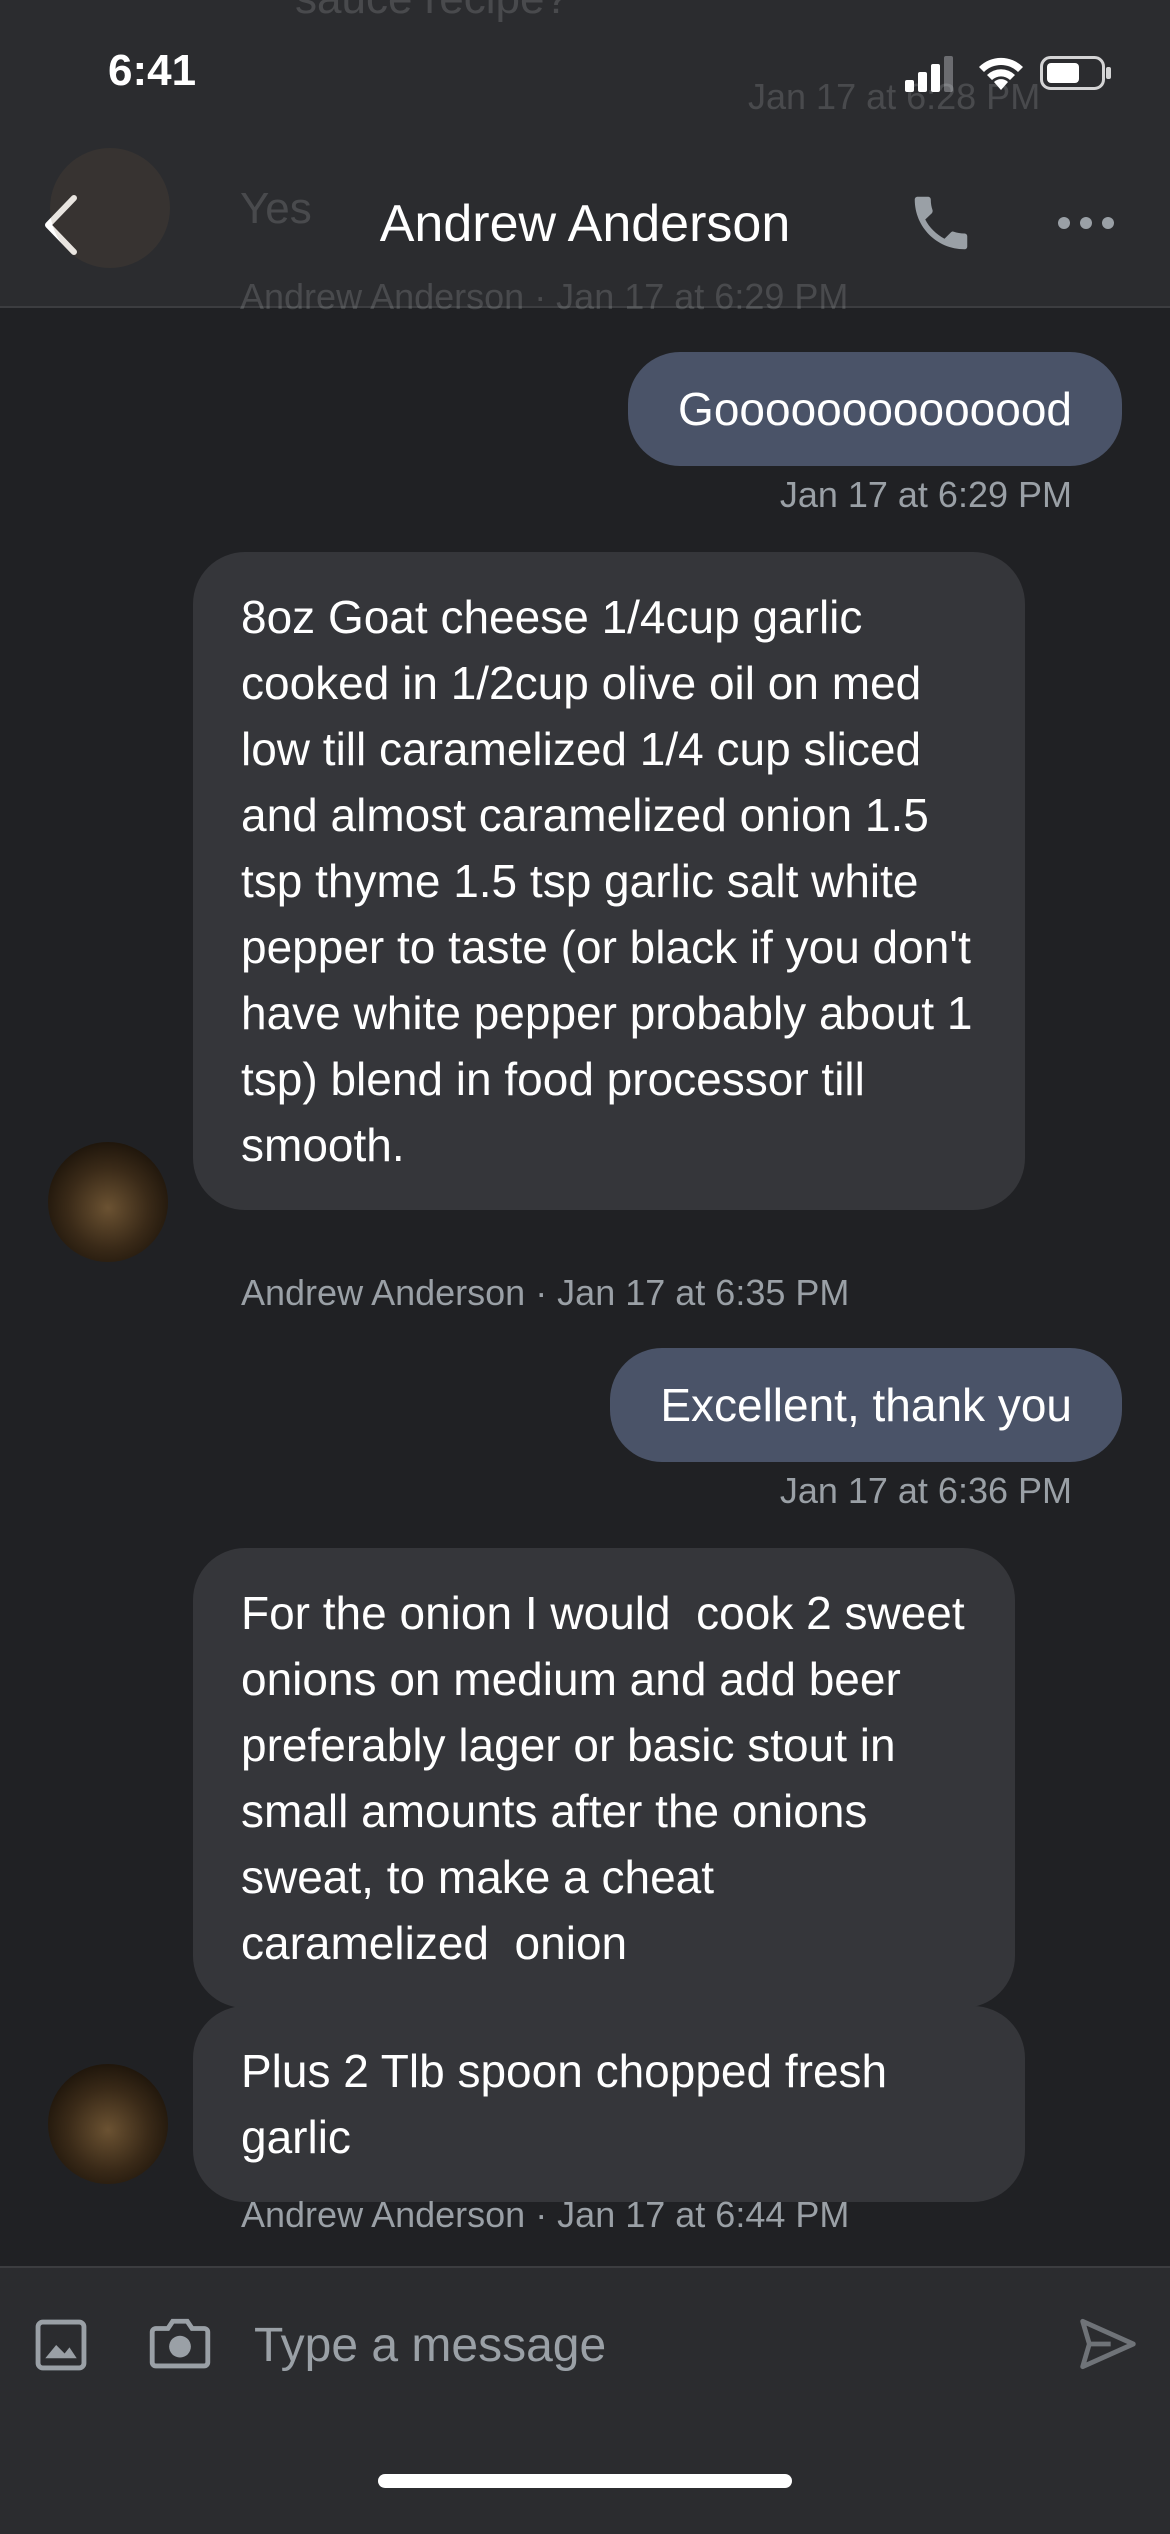  I want to click on cellular-signal-icon, so click(929, 74).